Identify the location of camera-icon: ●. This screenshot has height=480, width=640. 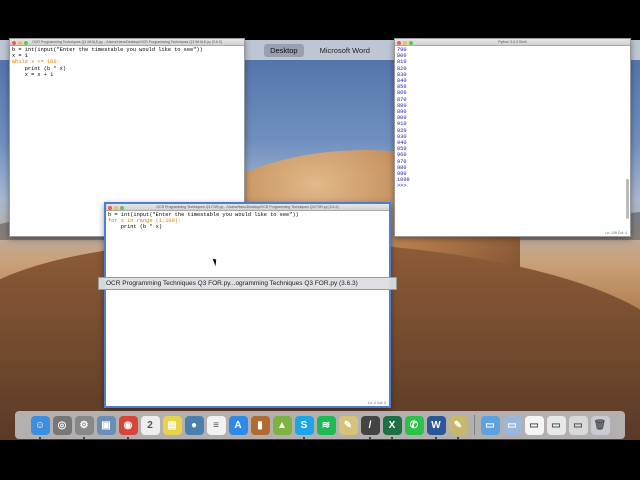
(194, 425).